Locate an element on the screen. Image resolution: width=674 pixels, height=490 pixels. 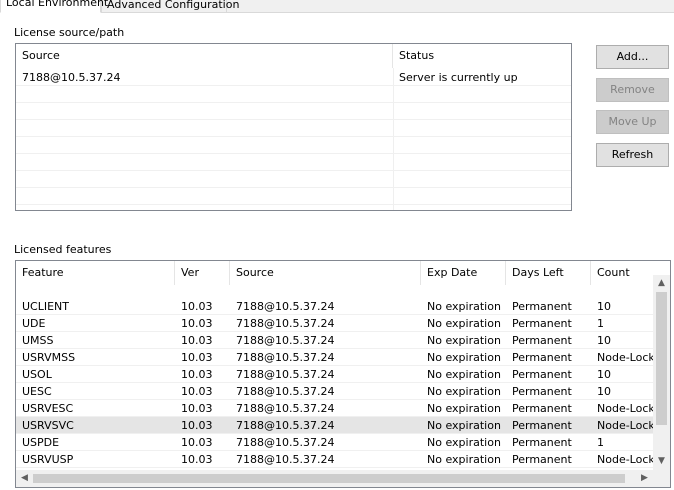
column-header-ver: Ver is located at coordinates (202, 273).